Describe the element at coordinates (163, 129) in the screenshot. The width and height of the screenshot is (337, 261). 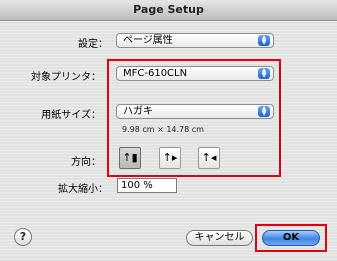
I see `paper-dimensions: 9.98 cm × 14.78 cm` at that location.